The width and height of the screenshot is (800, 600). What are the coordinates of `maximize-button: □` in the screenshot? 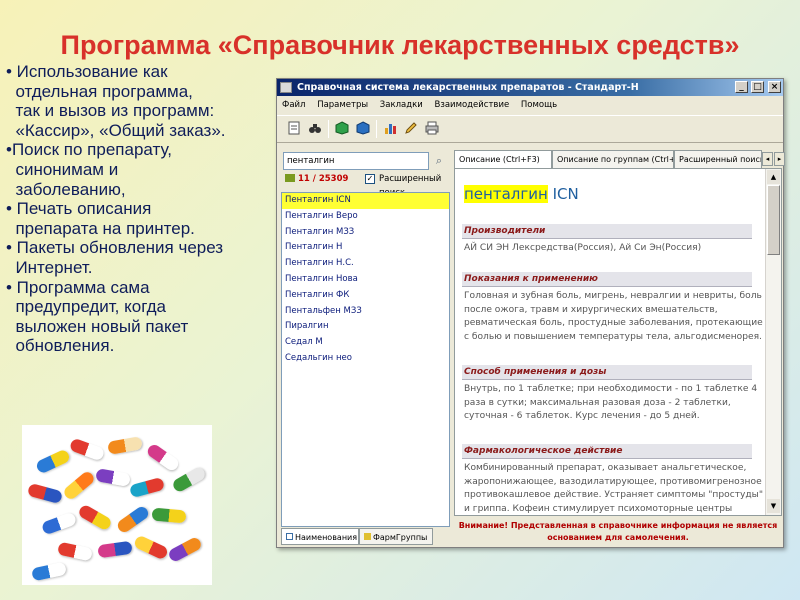 It's located at (757, 87).